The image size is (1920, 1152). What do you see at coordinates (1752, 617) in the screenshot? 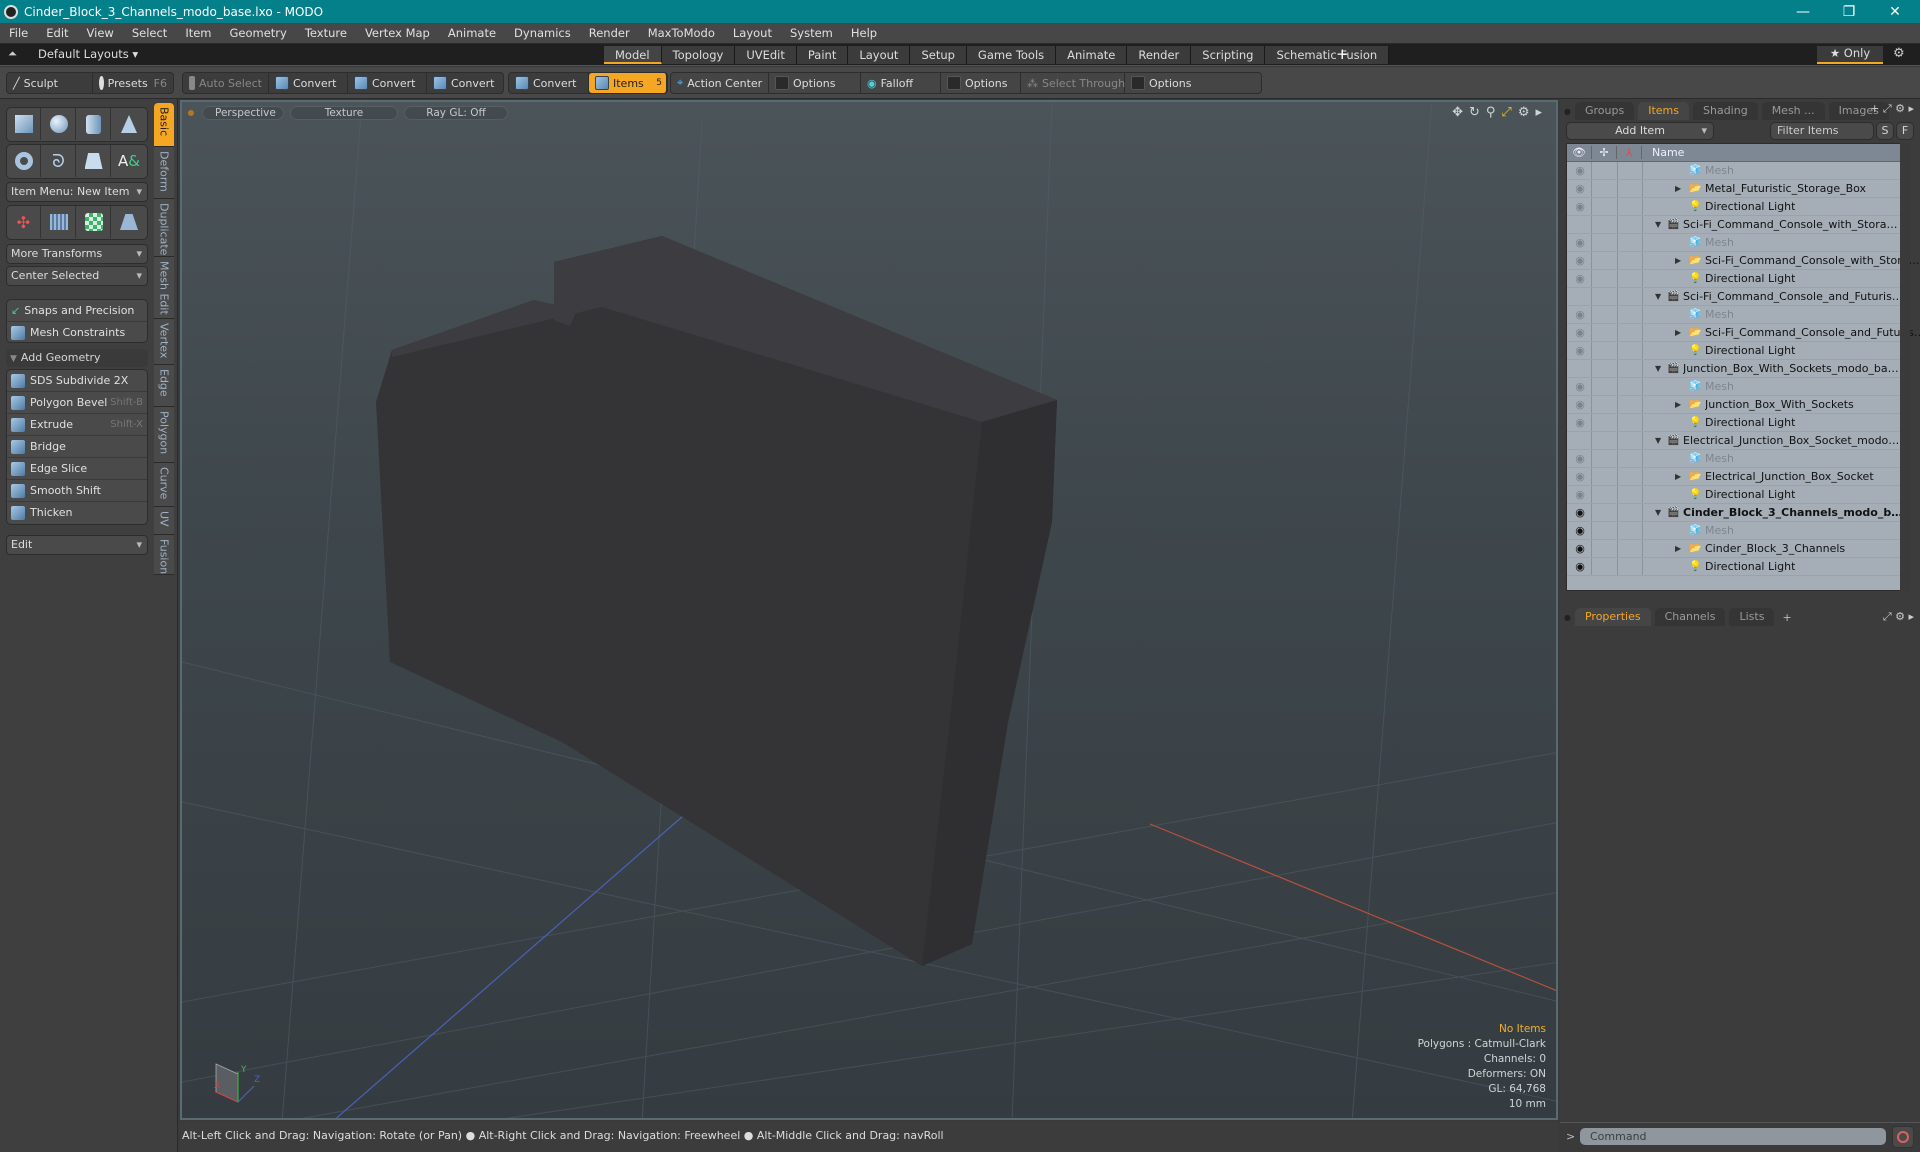
I see `tab-lists: Lists` at bounding box center [1752, 617].